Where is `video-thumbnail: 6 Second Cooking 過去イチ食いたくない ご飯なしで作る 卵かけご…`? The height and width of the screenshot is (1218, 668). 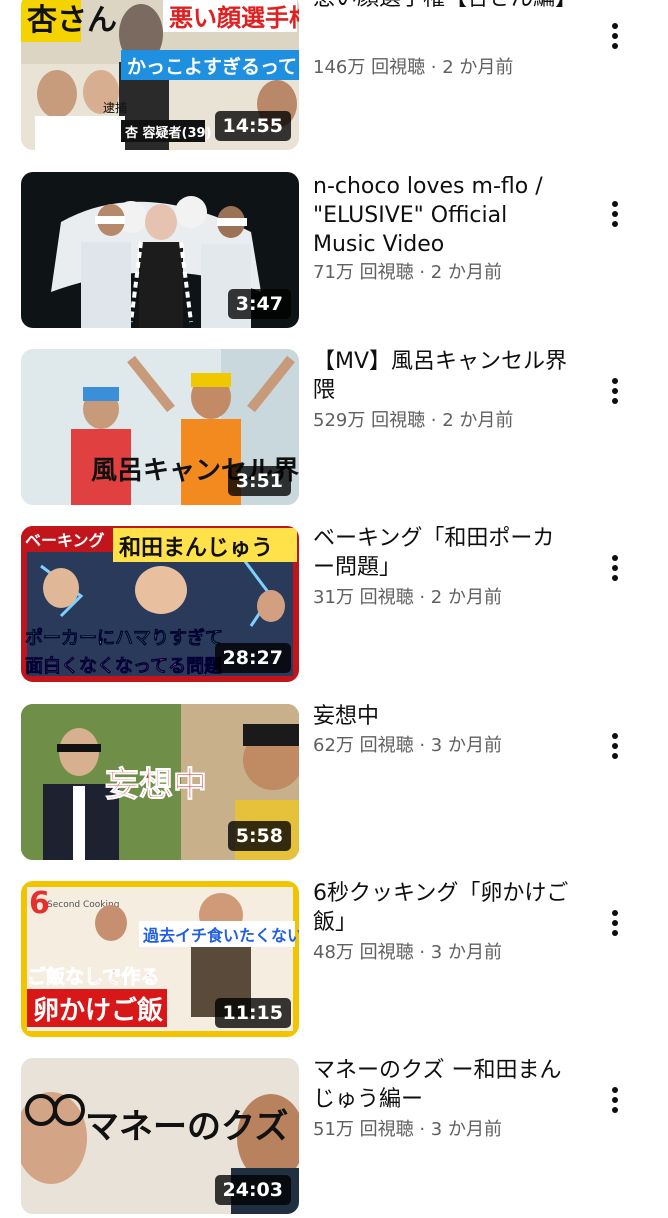 video-thumbnail: 6 Second Cooking 過去イチ食いたくない ご飯なしで作る 卵かけご… is located at coordinates (160, 959).